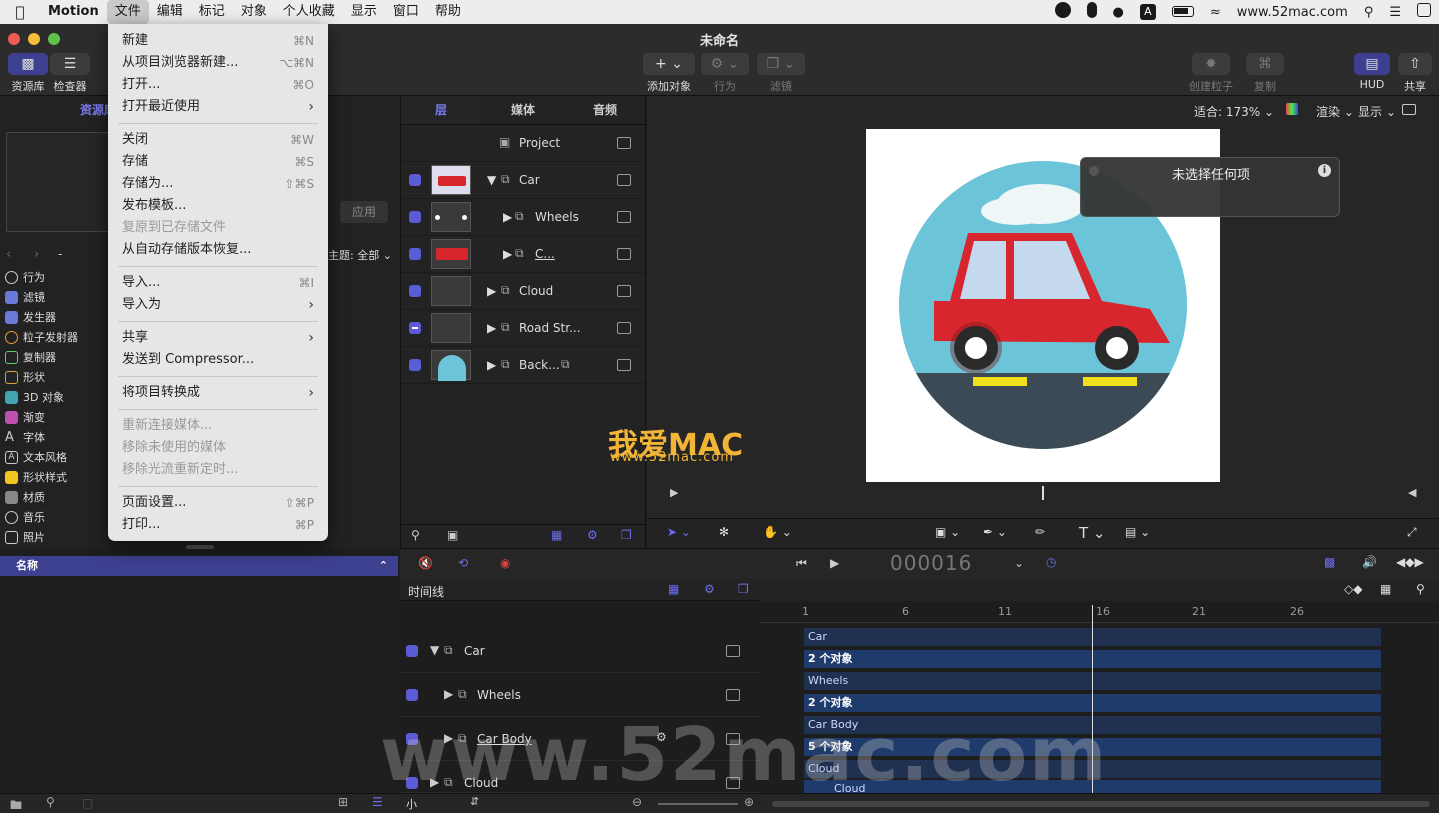  Describe the element at coordinates (673, 589) in the screenshot. I see `checkerboard-icon: ▦` at that location.